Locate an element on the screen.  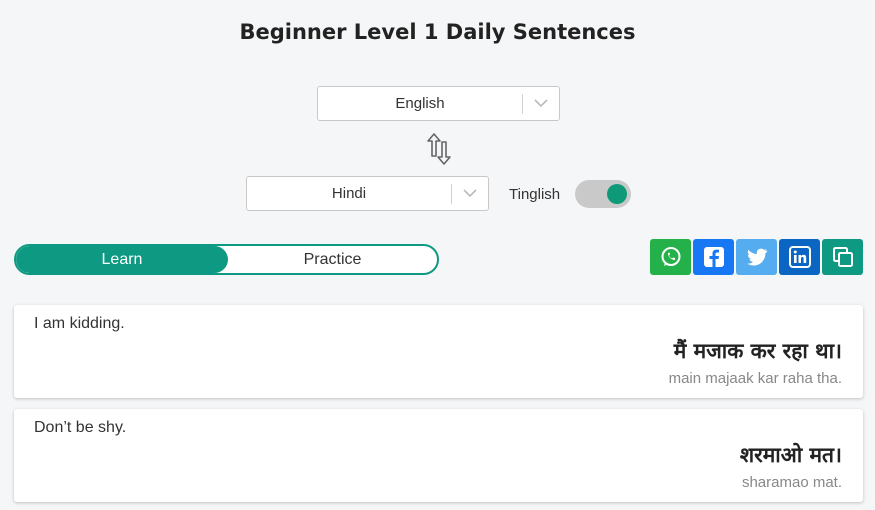
transliteration: main majaak kar raha tha. is located at coordinates (755, 378).